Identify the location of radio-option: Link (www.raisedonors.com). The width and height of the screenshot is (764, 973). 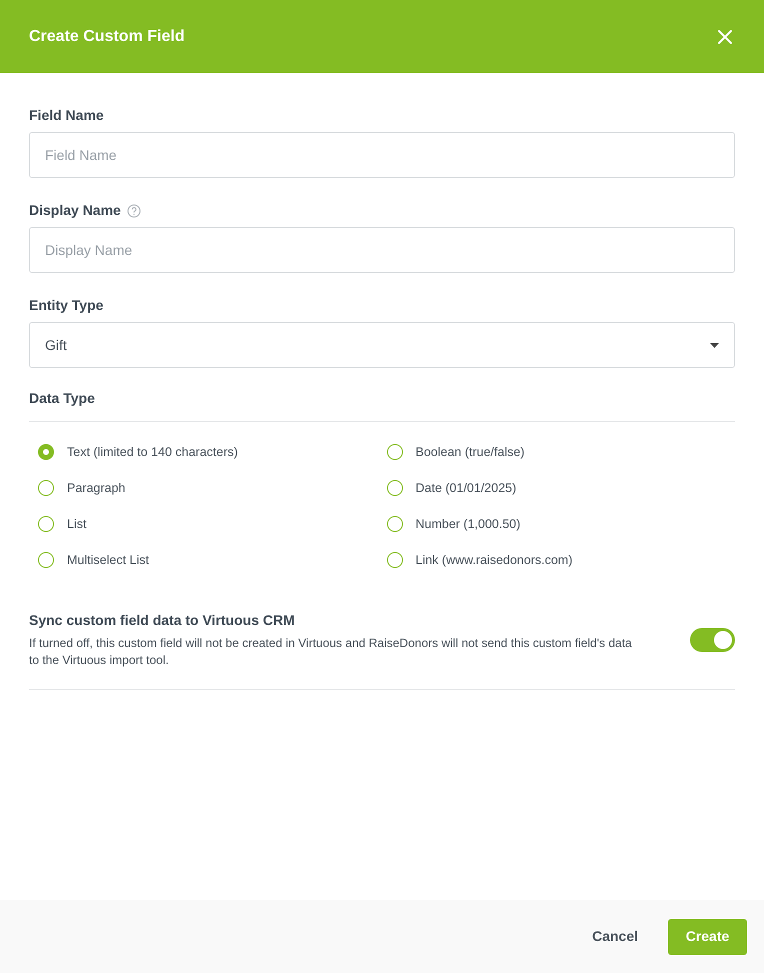
(560, 560).